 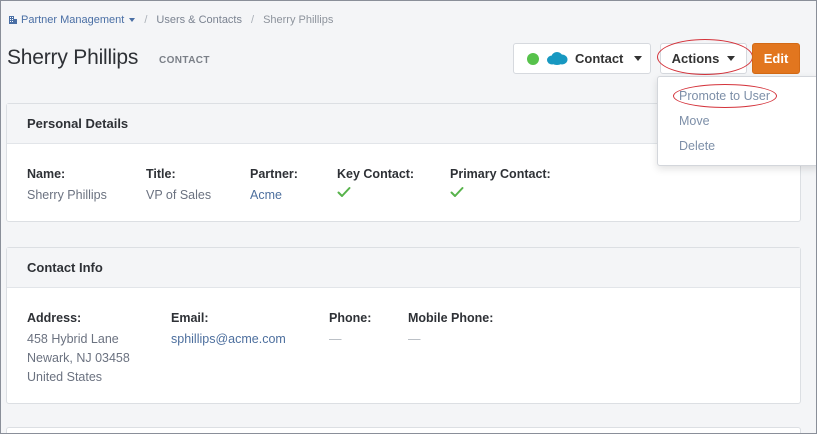 I want to click on breadcrumb-partner-management: Partner Management, so click(x=72, y=20).